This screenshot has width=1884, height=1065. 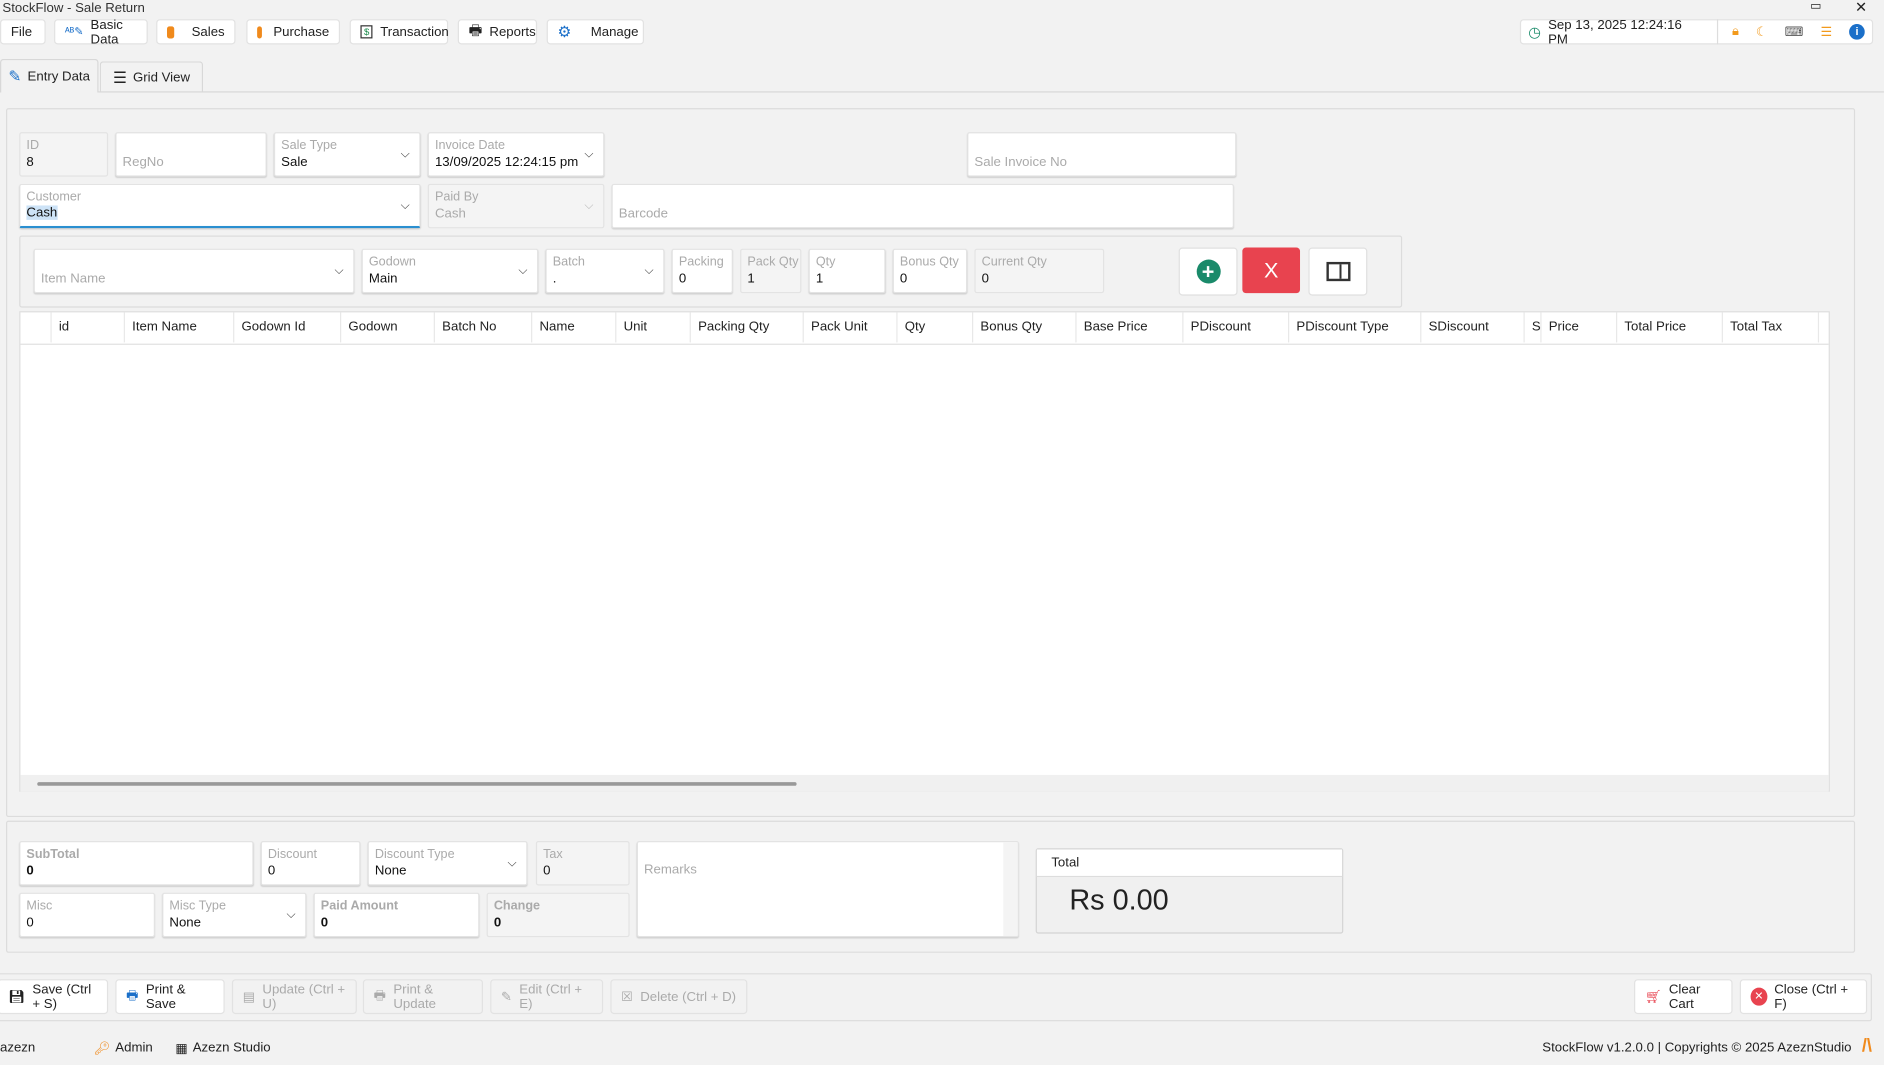 What do you see at coordinates (191, 154) in the screenshot?
I see `regno-input: RegNo` at bounding box center [191, 154].